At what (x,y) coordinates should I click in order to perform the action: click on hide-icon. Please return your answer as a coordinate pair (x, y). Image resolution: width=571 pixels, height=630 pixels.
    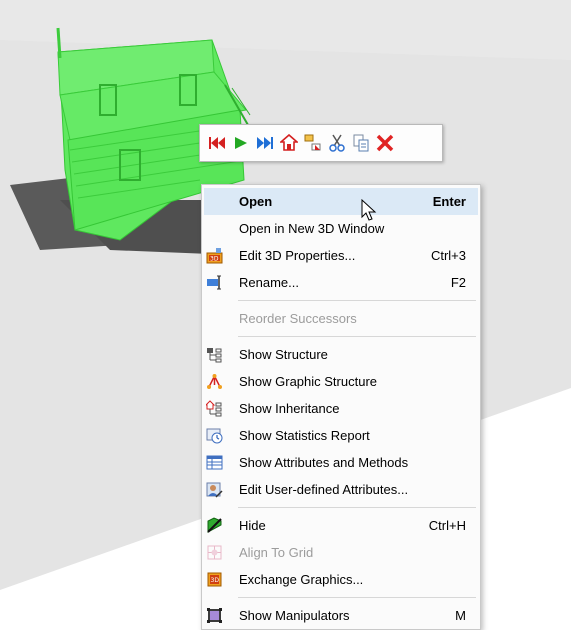
    Looking at the image, I should click on (214, 525).